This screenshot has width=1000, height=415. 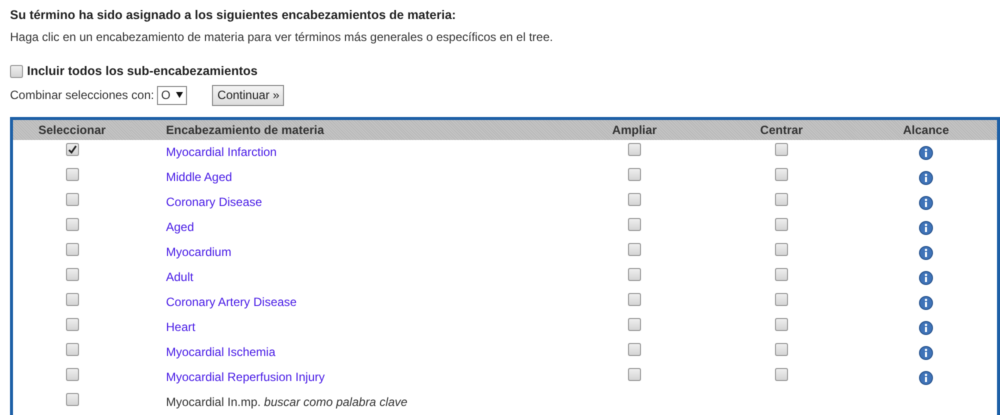 What do you see at coordinates (221, 352) in the screenshot?
I see `subject-link: Myocardial Ischemia` at bounding box center [221, 352].